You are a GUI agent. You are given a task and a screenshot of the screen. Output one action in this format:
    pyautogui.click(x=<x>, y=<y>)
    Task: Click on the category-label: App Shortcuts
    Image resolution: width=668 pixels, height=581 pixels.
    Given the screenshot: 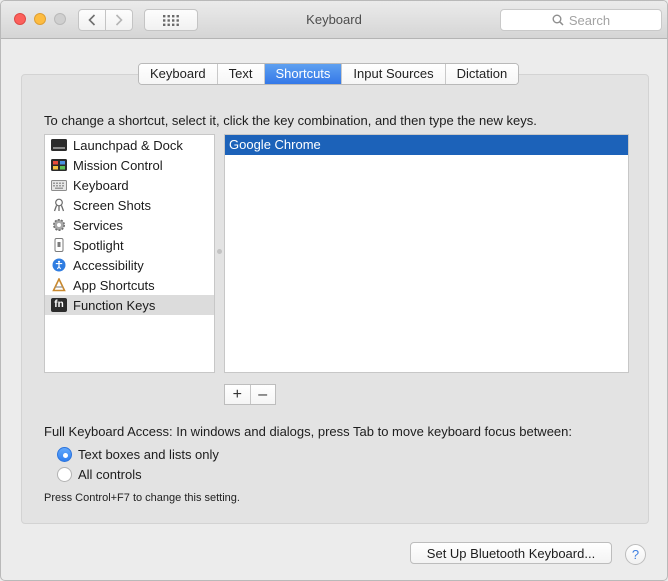 What is the action you would take?
    pyautogui.click(x=114, y=285)
    